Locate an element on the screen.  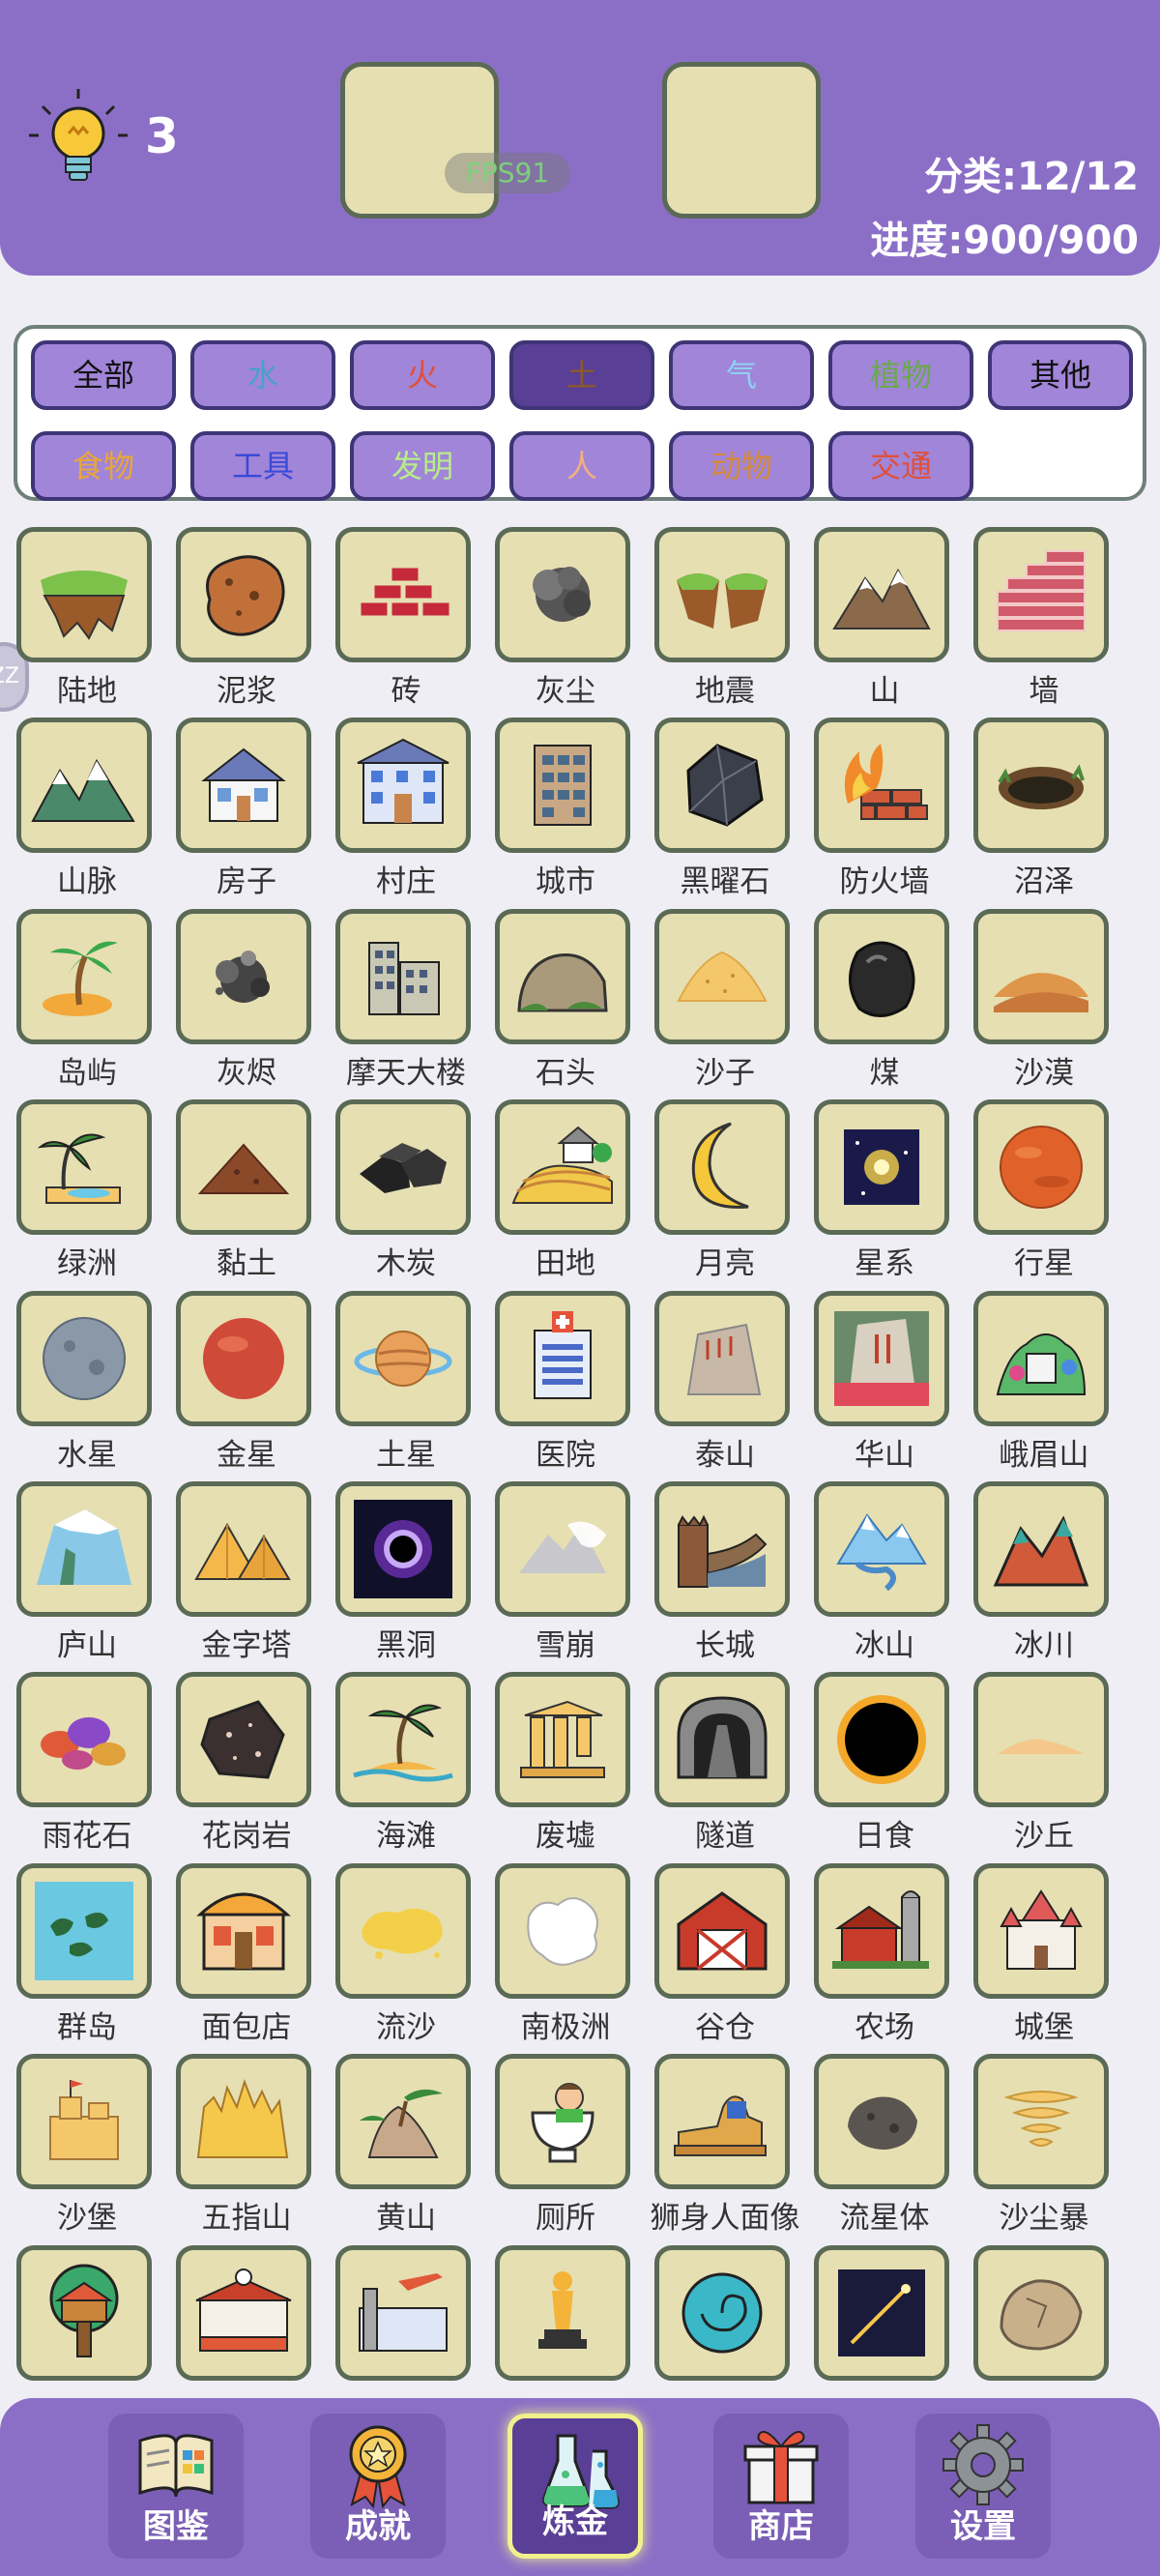
category-tab: 植物 is located at coordinates (900, 375).